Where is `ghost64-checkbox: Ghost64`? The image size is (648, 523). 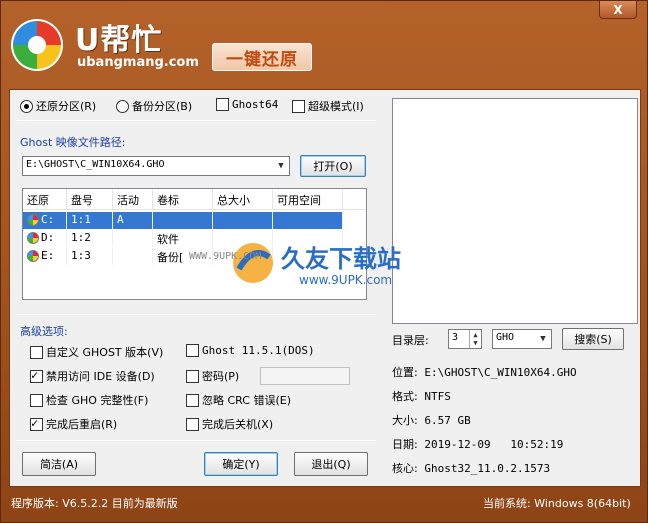 ghost64-checkbox: Ghost64 is located at coordinates (247, 104).